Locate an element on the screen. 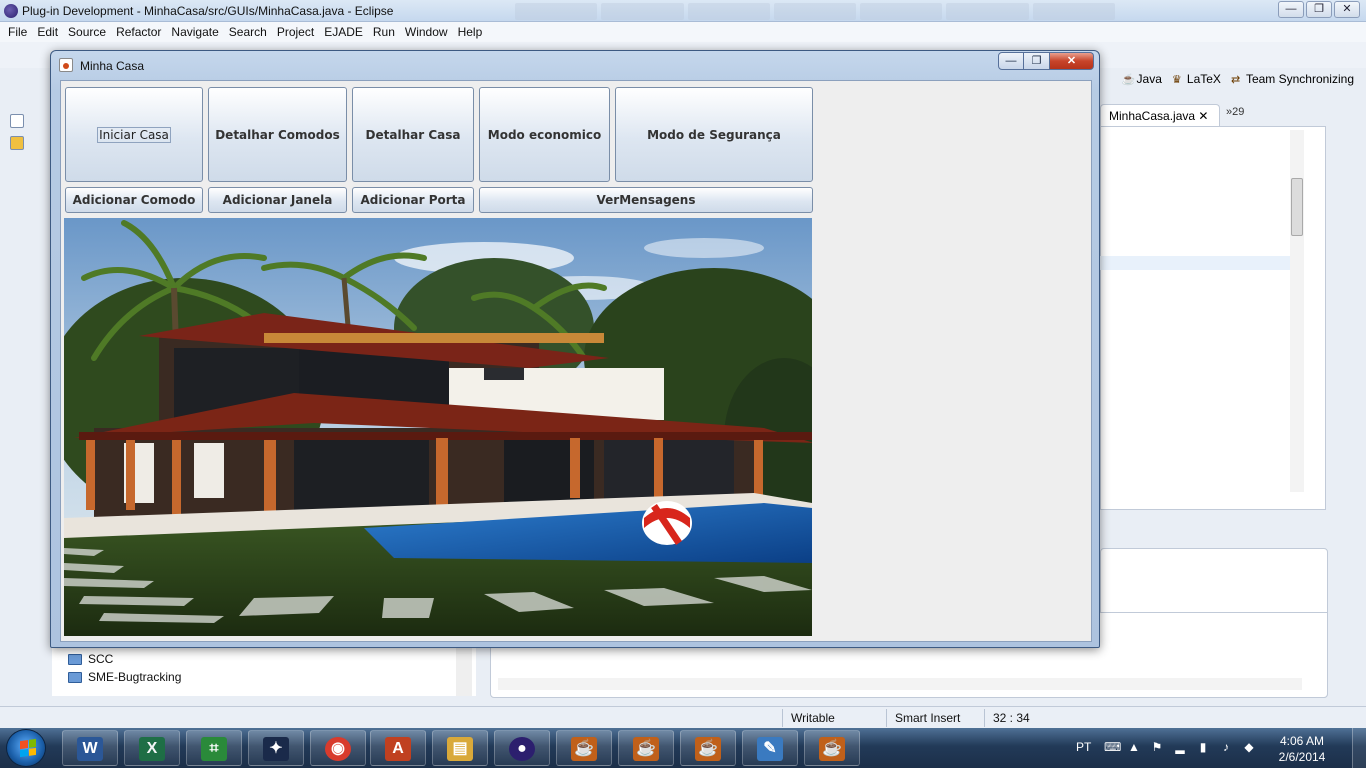 The image size is (1366, 768). volume-icon: ♪ is located at coordinates (1226, 747).